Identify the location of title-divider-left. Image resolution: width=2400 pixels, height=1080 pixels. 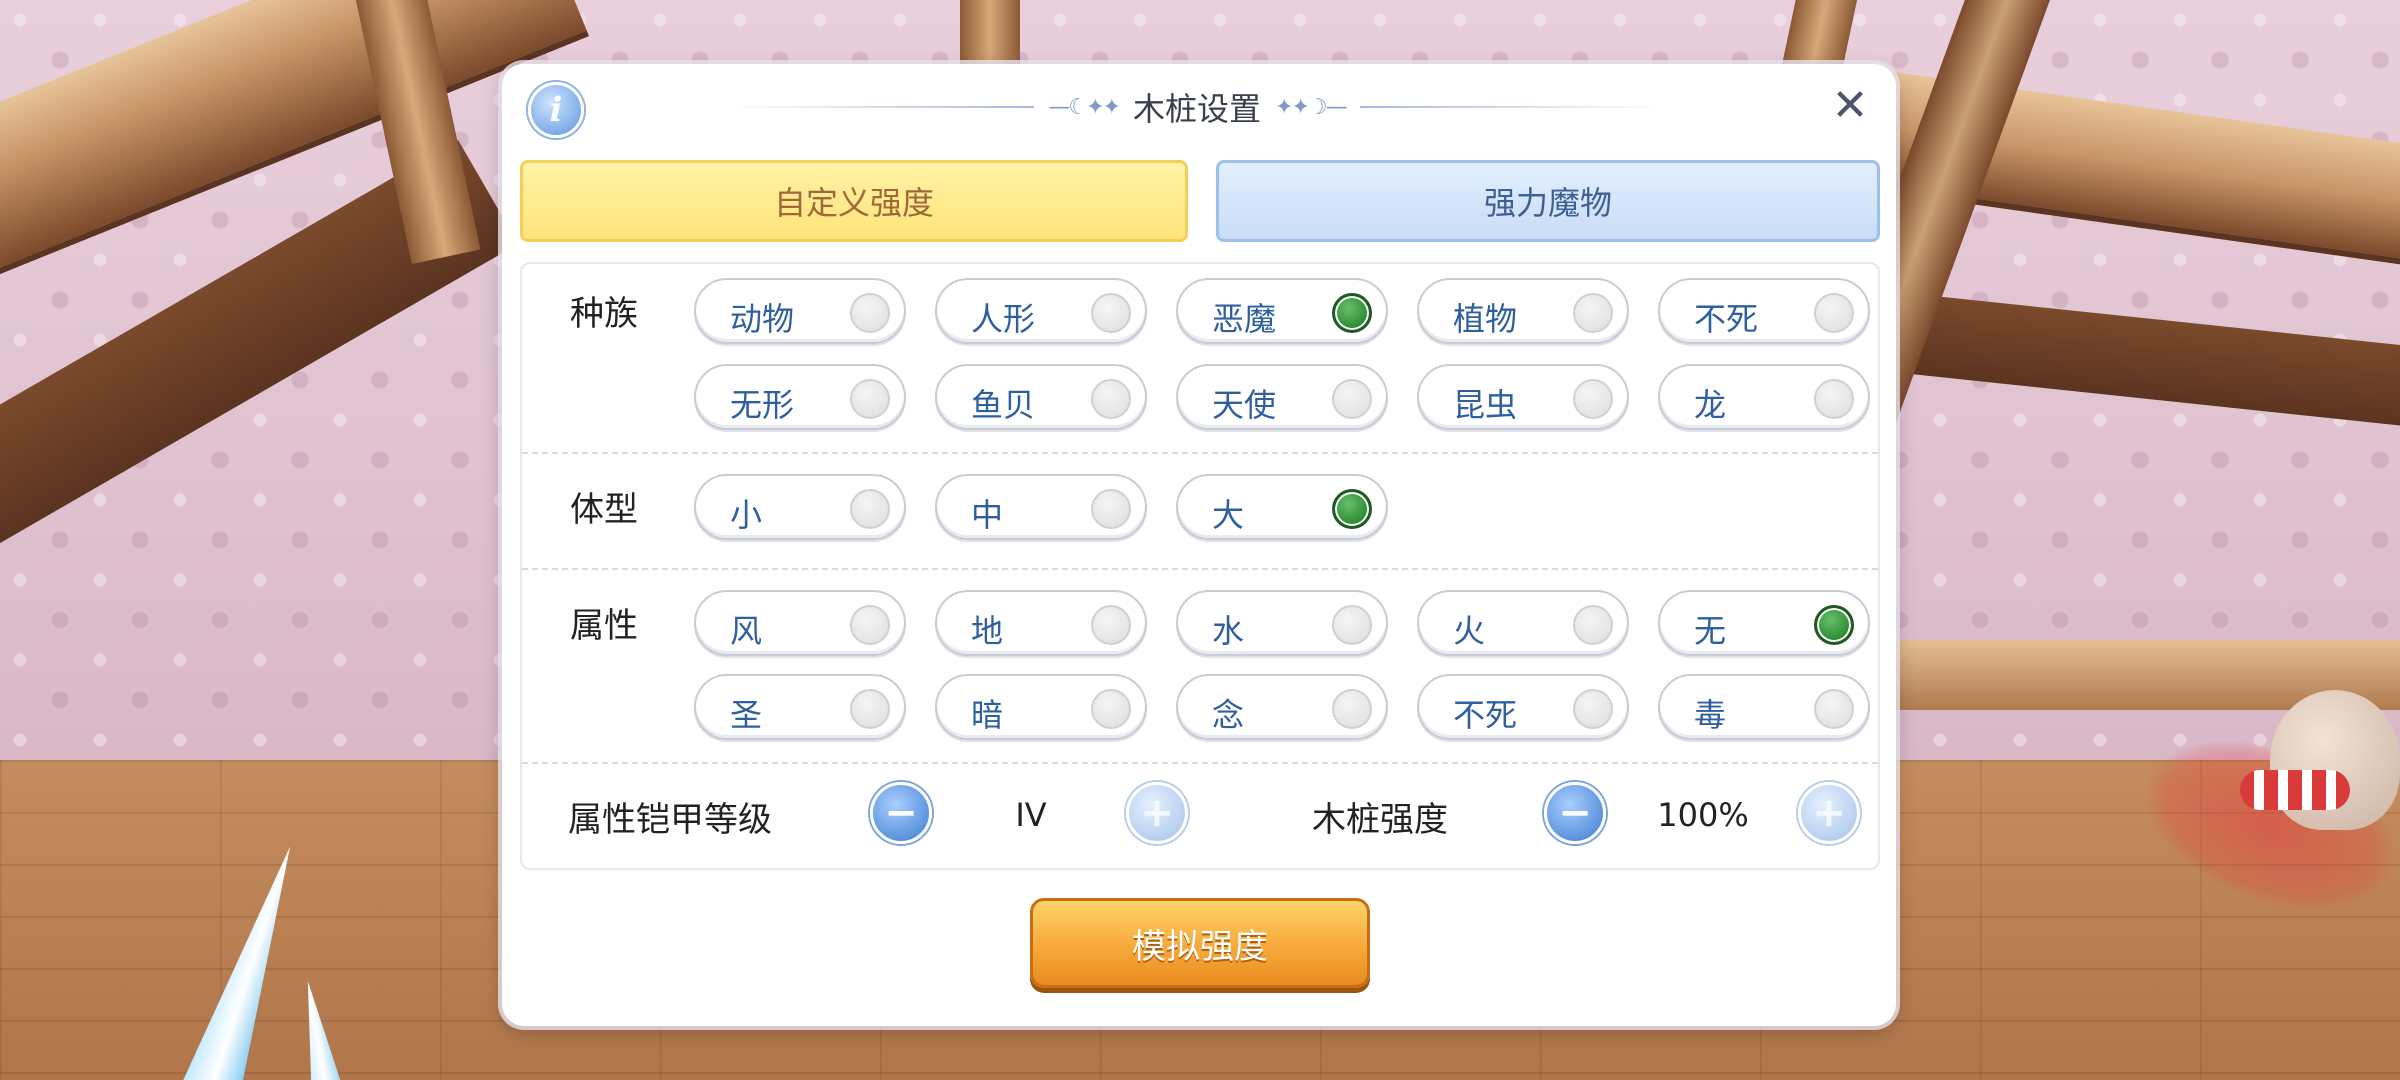
(883, 107).